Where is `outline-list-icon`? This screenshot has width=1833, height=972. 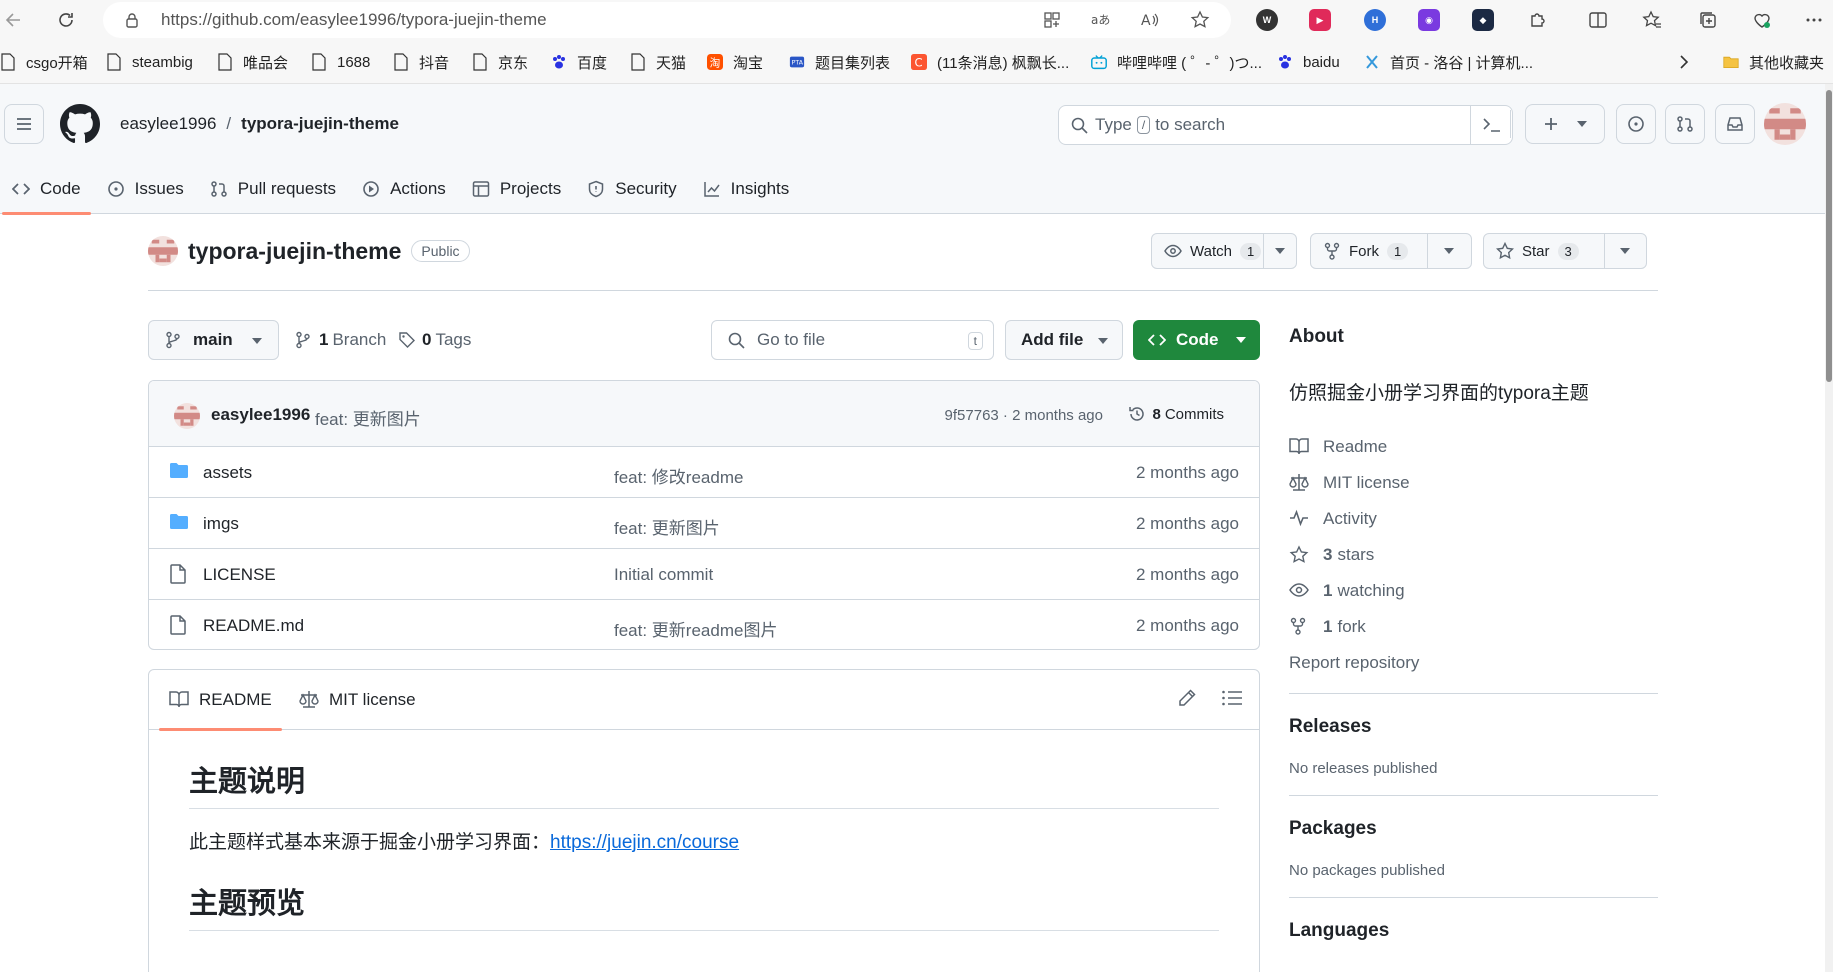 outline-list-icon is located at coordinates (1232, 698).